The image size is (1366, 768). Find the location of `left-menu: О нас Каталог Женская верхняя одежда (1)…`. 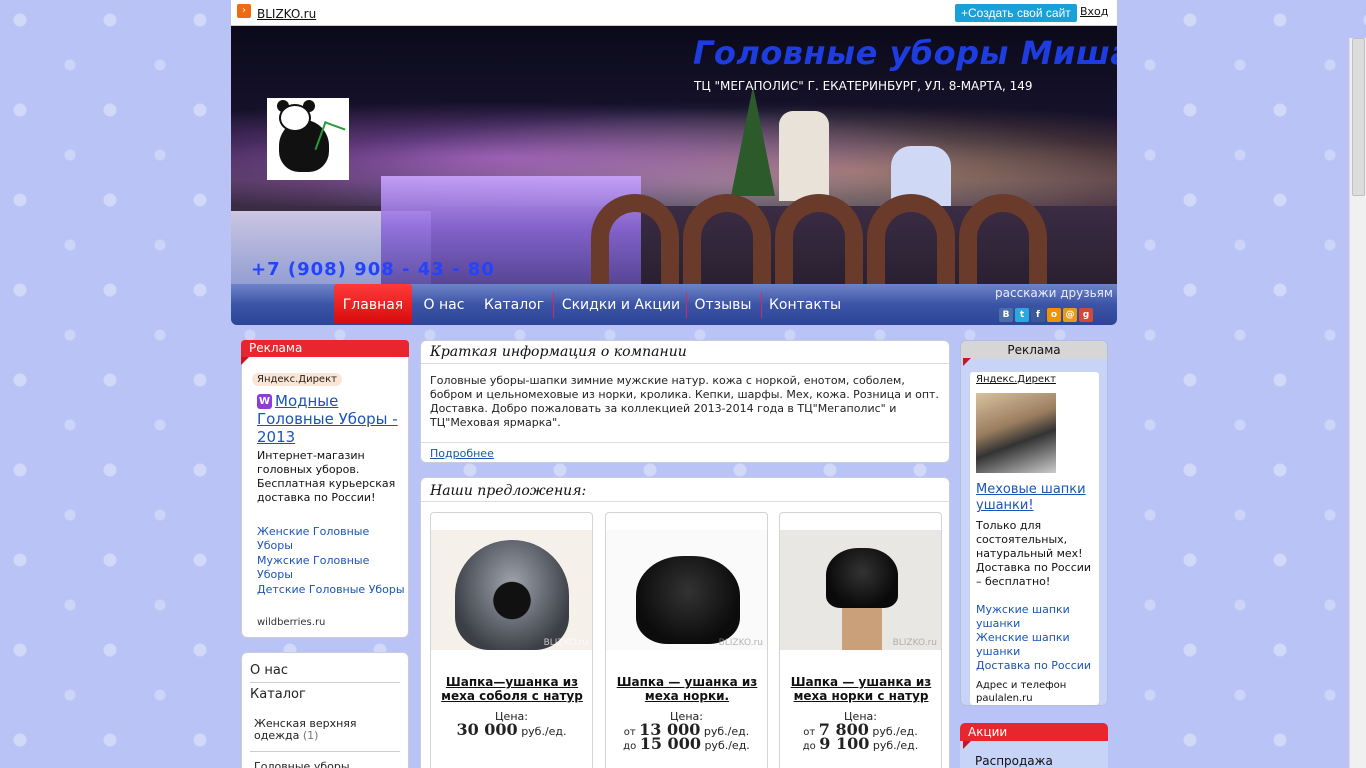

left-menu: О нас Каталог Женская верхняя одежда (1)… is located at coordinates (325, 710).